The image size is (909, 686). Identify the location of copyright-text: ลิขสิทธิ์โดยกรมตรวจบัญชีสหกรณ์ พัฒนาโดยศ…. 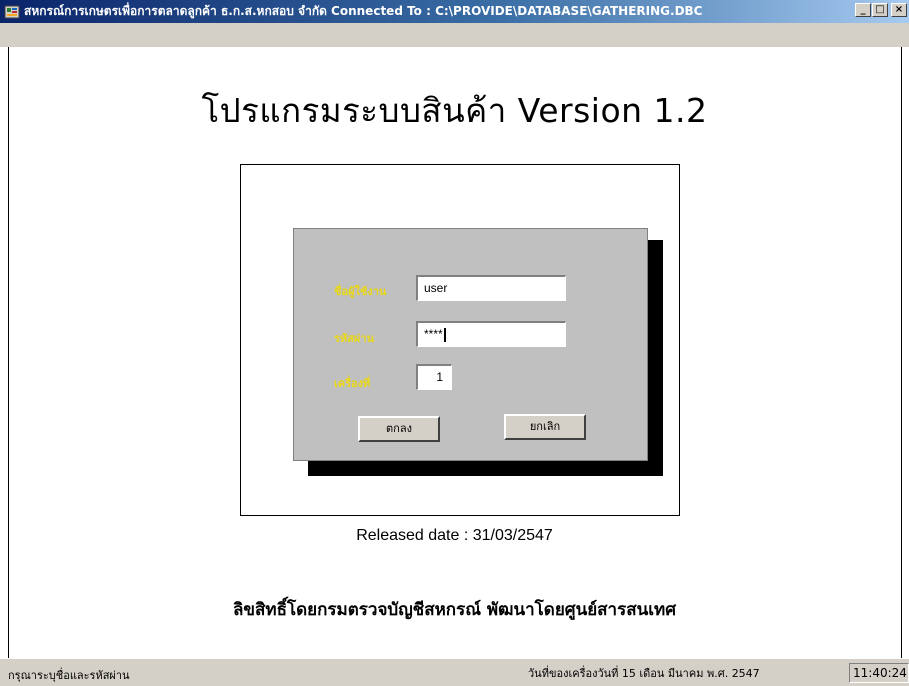
(454, 610).